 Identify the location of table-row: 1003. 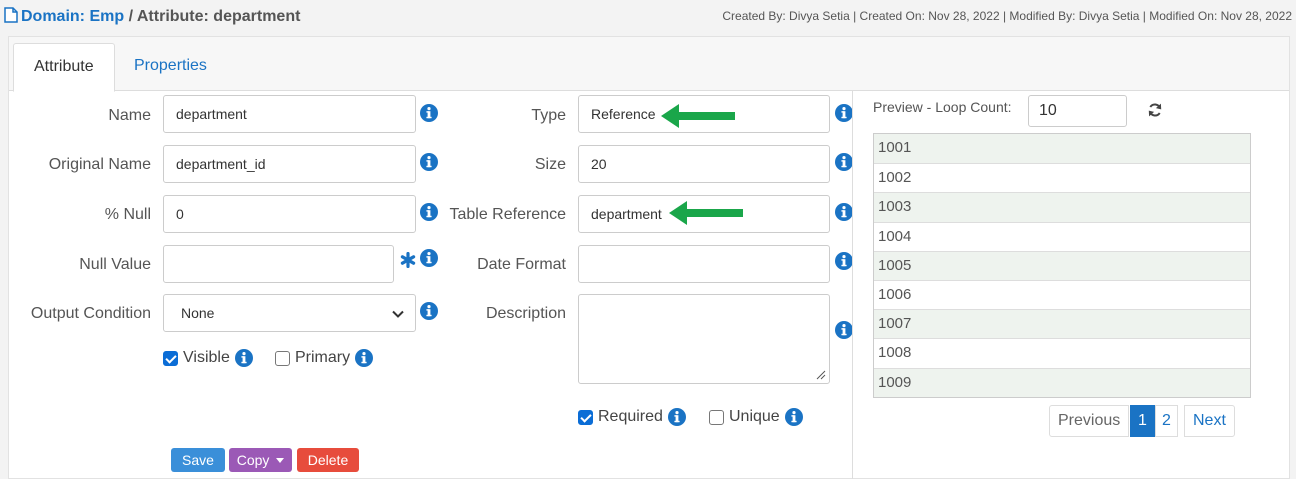
(1062, 207).